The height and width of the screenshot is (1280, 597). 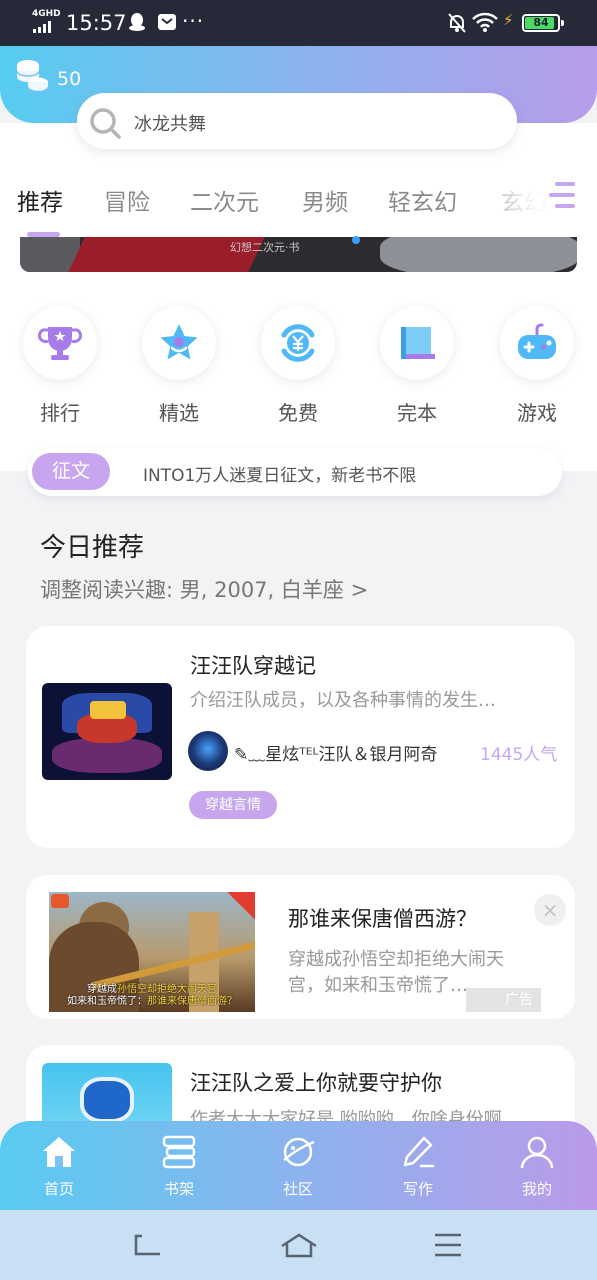 I want to click on qq-icon, so click(x=137, y=24).